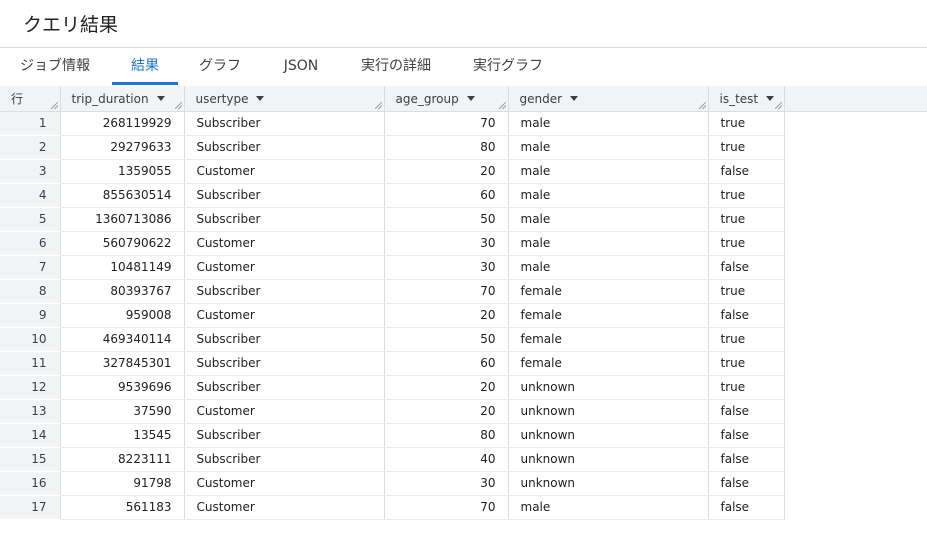 This screenshot has width=927, height=534. I want to click on cell-trip-duration: 80393767, so click(122, 291).